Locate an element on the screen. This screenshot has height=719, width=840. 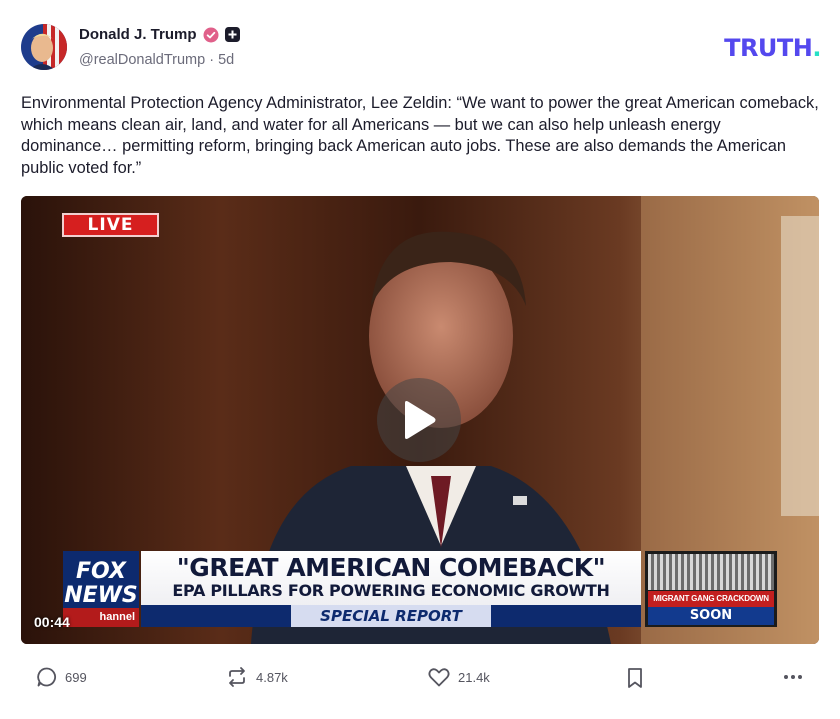
handle-row: @realDonaldTrump · 5d is located at coordinates (156, 60).